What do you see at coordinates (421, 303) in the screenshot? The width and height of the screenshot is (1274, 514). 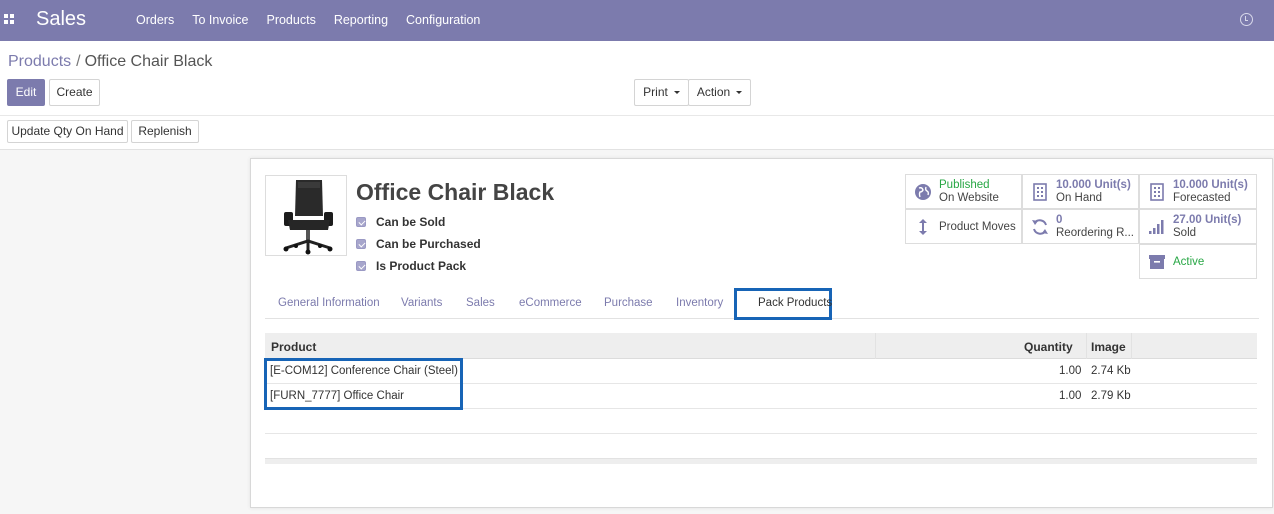 I see `tab-variants: Variants` at bounding box center [421, 303].